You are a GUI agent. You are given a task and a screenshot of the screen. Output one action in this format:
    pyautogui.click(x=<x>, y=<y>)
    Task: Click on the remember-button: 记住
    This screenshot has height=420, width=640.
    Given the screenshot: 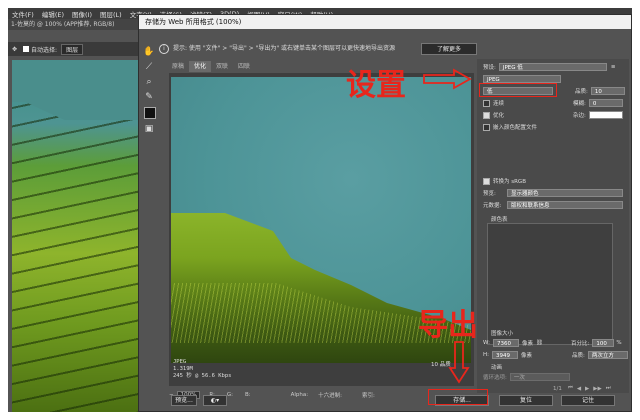 What is the action you would take?
    pyautogui.click(x=588, y=400)
    